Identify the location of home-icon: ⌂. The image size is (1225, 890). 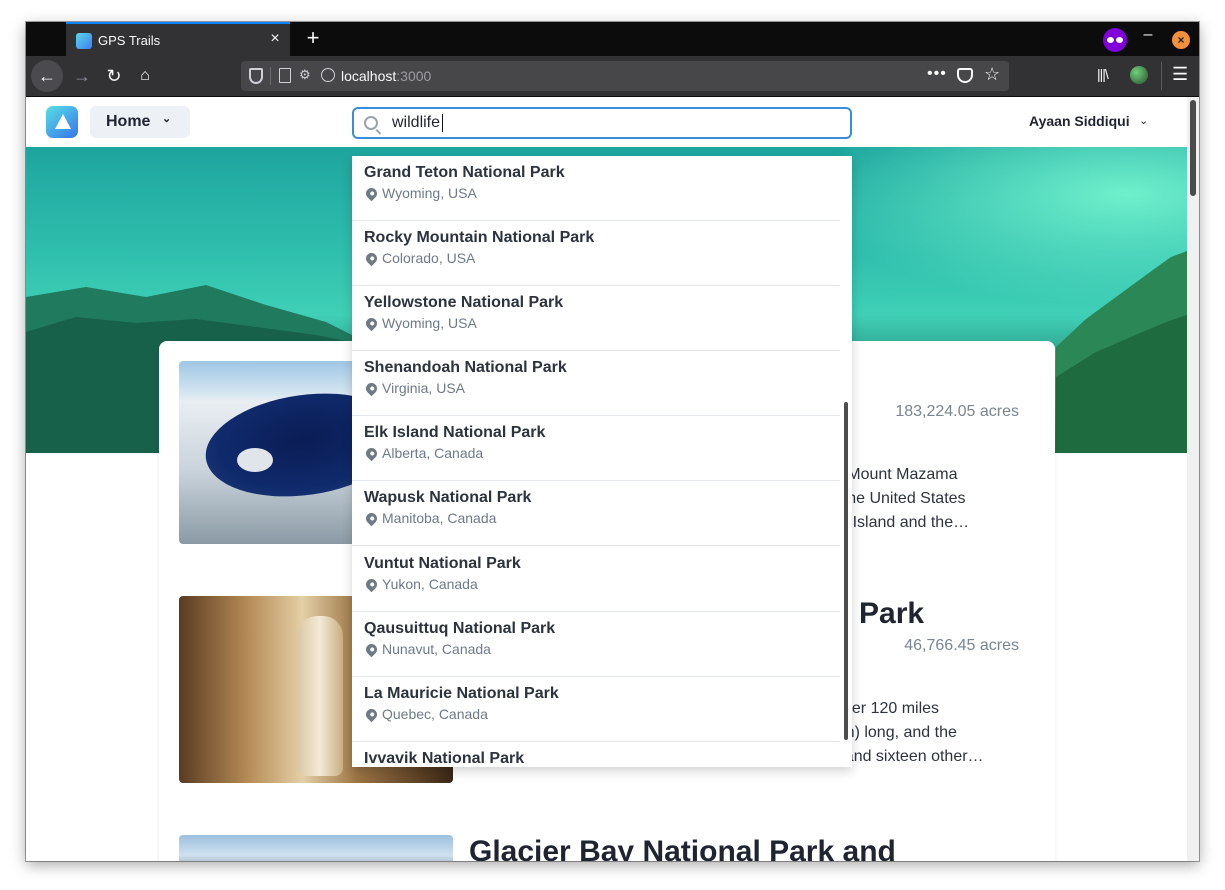
(145, 76).